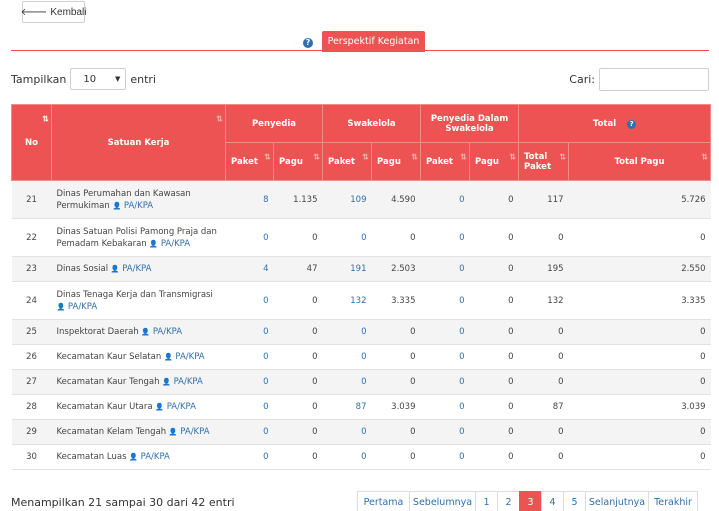 This screenshot has height=511, width=719. I want to click on swakelola-paket-cell: 87, so click(347, 407).